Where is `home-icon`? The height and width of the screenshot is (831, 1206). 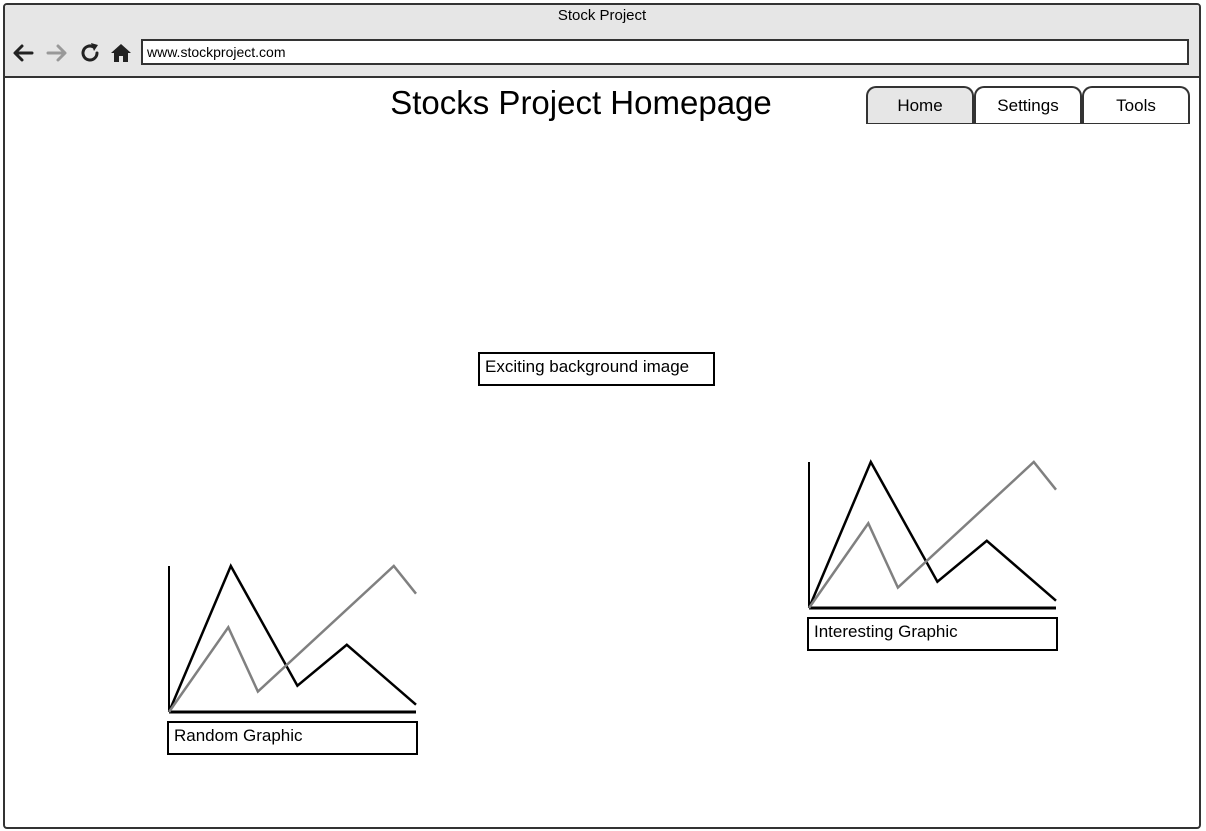
home-icon is located at coordinates (121, 53).